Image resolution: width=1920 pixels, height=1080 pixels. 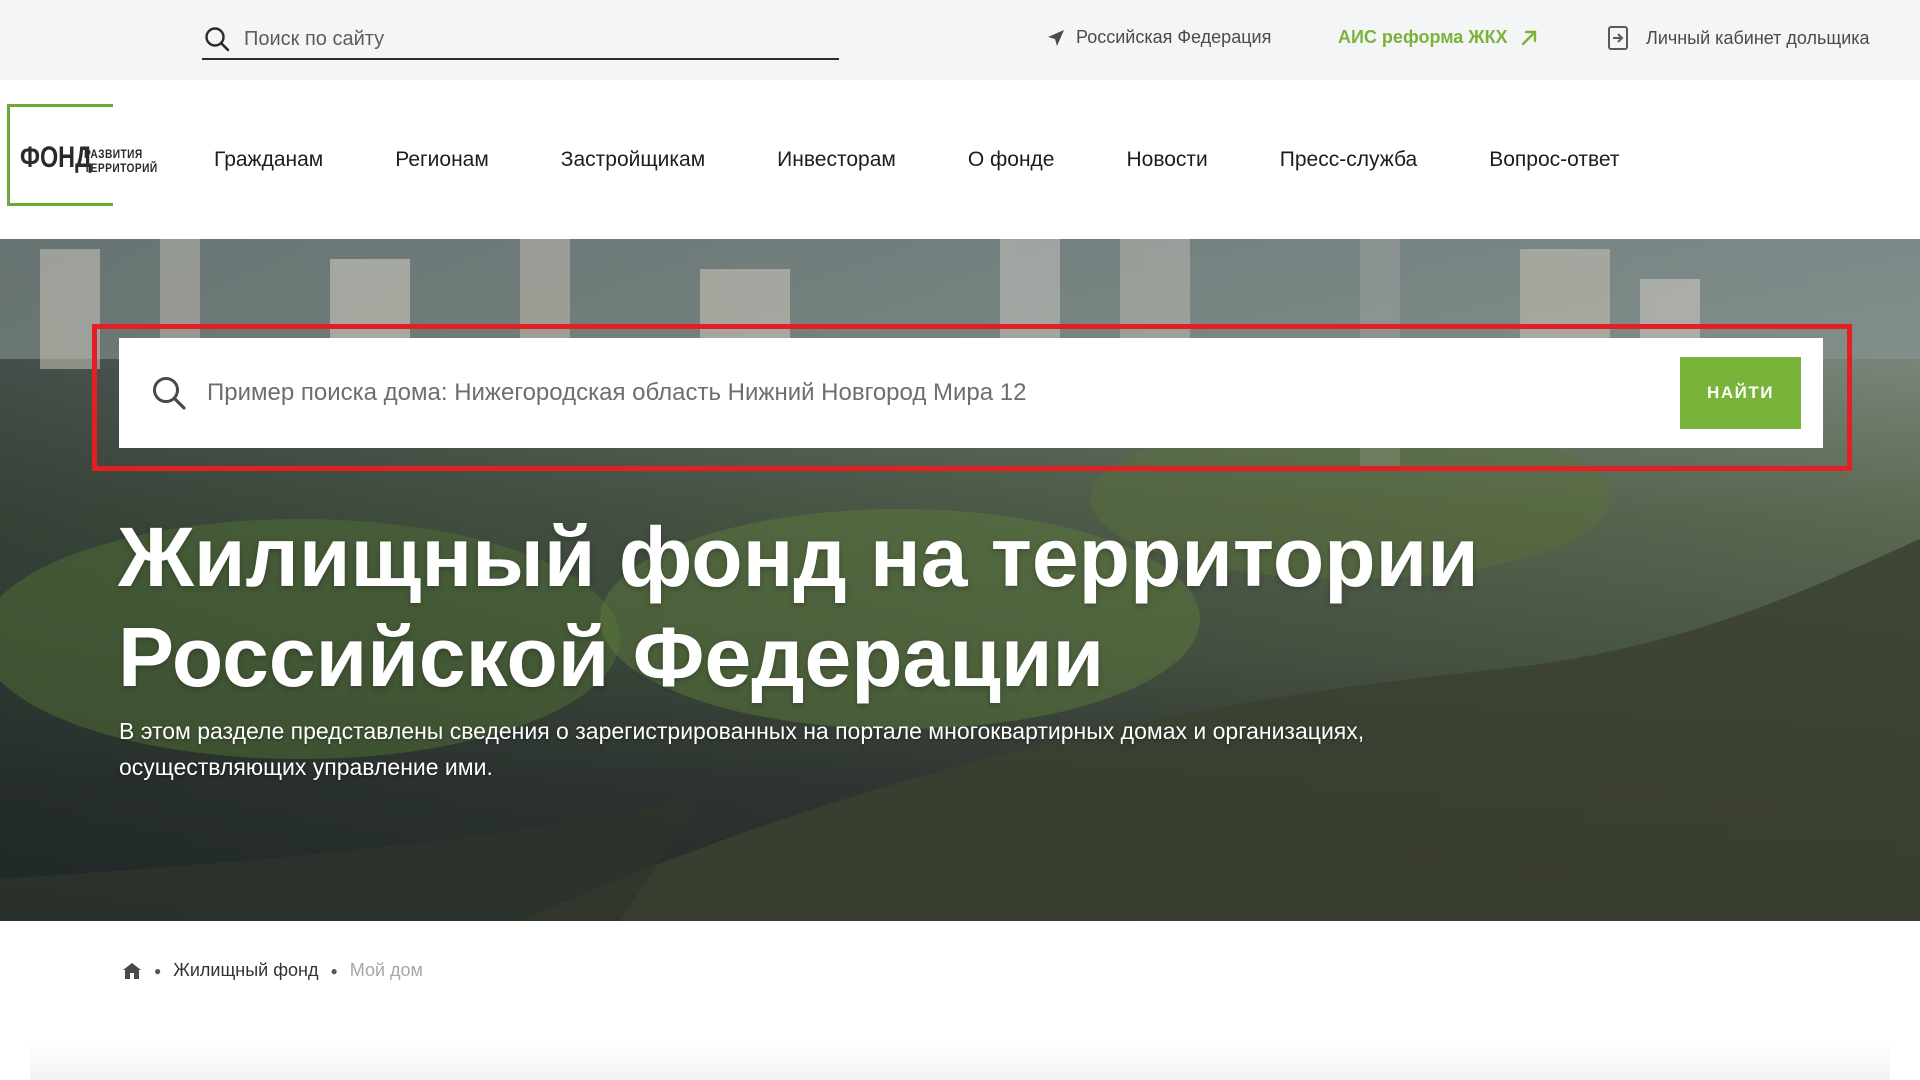 I want to click on home-icon, so click(x=132, y=971).